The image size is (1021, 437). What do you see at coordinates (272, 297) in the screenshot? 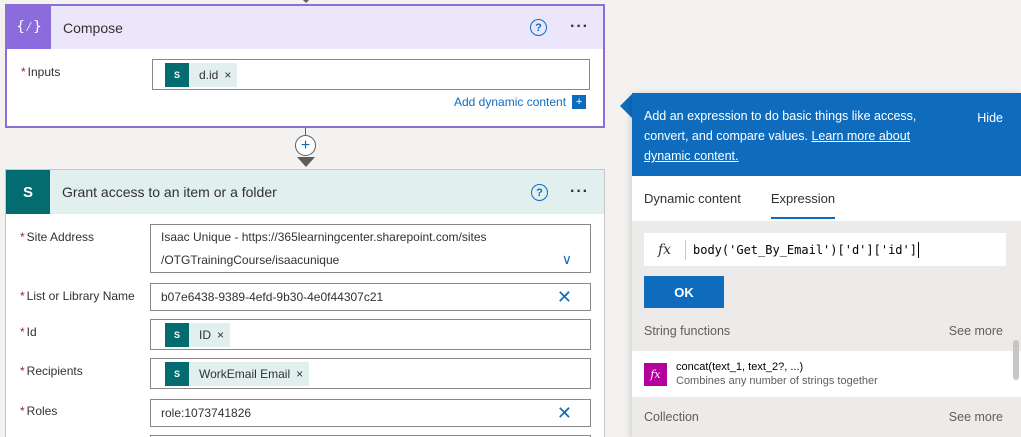
I see `list-name-value: b07e6438-9389-4efd-9b30-4e0f44307c21` at bounding box center [272, 297].